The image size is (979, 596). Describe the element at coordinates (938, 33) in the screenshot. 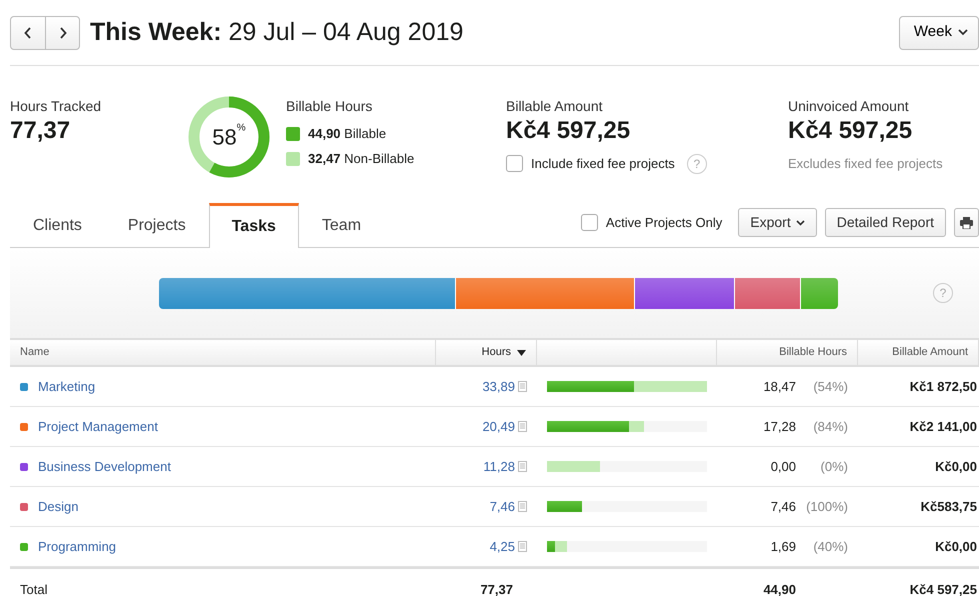

I see `period-dropdown: Week` at that location.